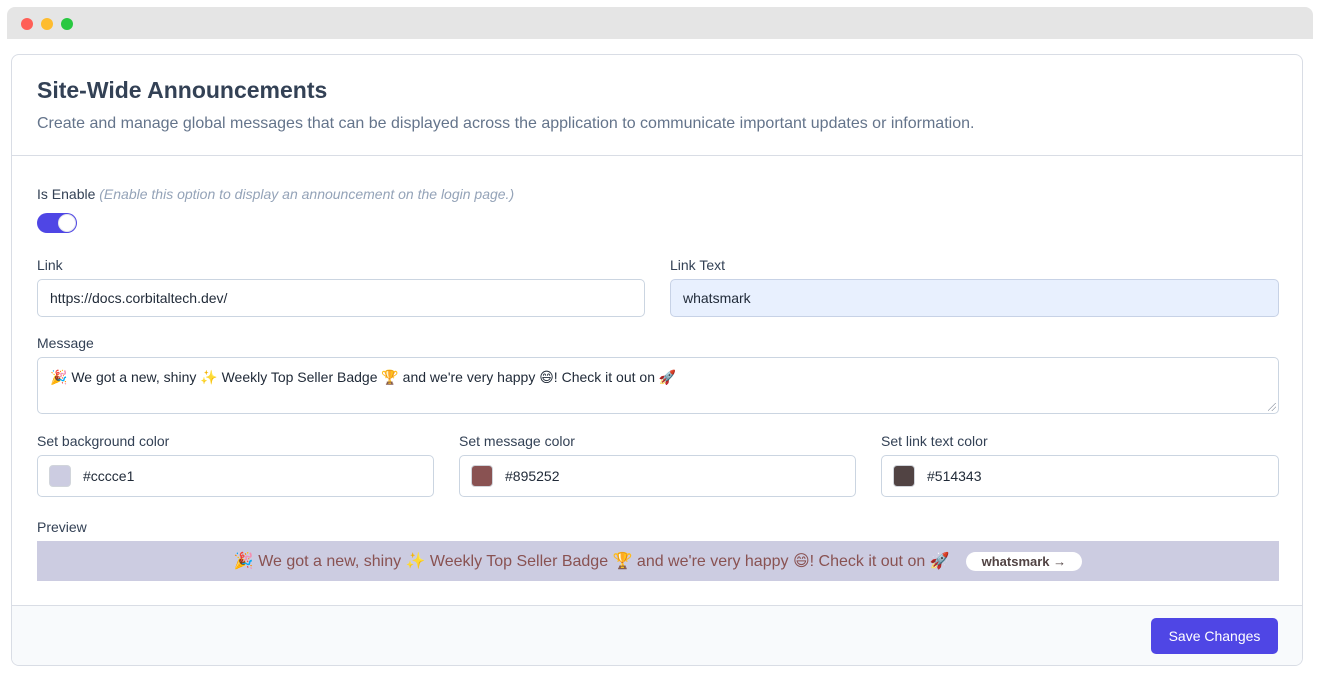  Describe the element at coordinates (60, 476) in the screenshot. I see `bg-color-swatch` at that location.